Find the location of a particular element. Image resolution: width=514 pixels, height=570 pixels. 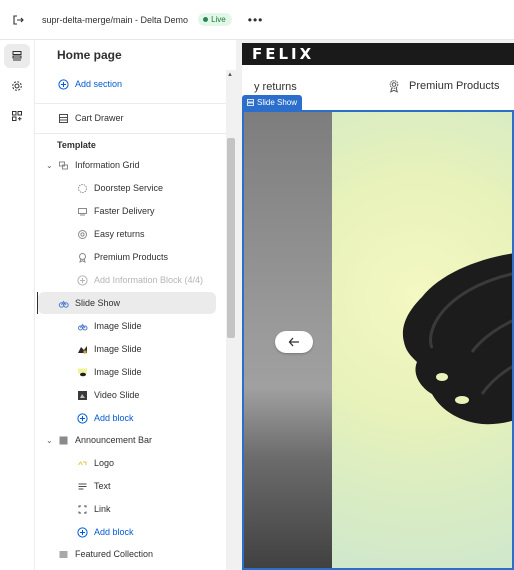

block-image-slide-1: Image Slide is located at coordinates (130, 326).